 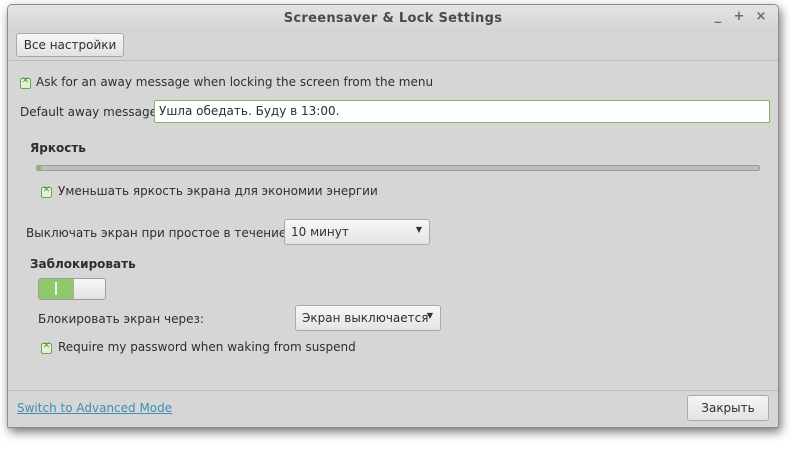 What do you see at coordinates (46, 191) in the screenshot?
I see `dim-screen-checkbox` at bounding box center [46, 191].